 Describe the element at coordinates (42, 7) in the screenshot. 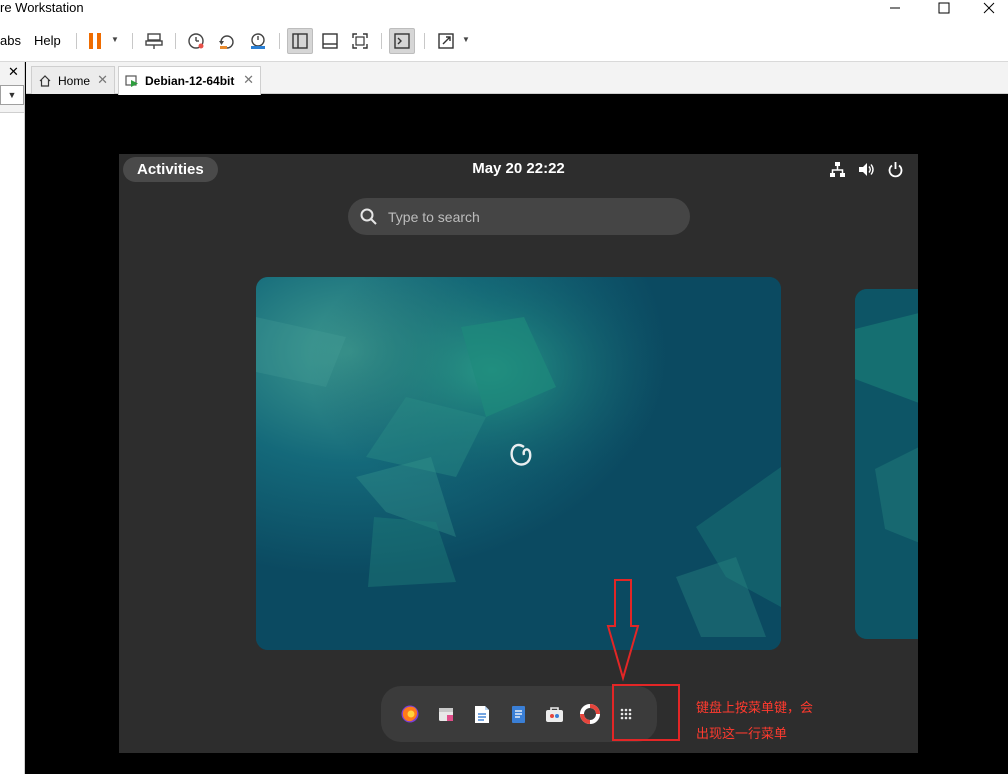

I see `window-title: re Workstation` at that location.